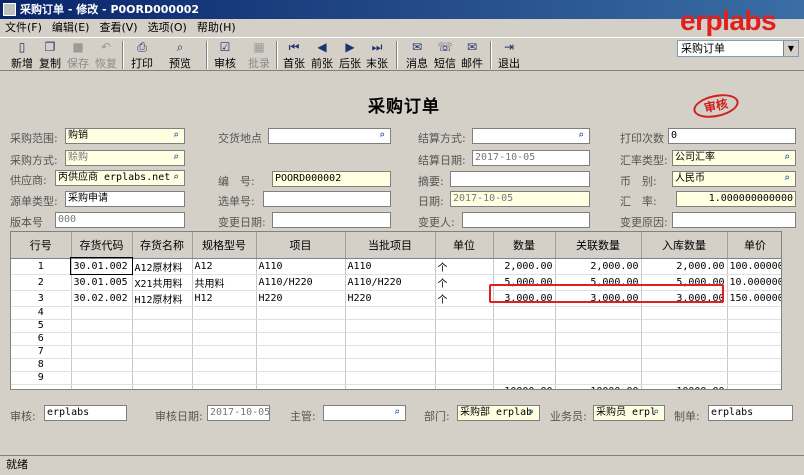 The height and width of the screenshot is (475, 804). What do you see at coordinates (162, 266) in the screenshot?
I see `grid-cell: A12原材料` at bounding box center [162, 266].